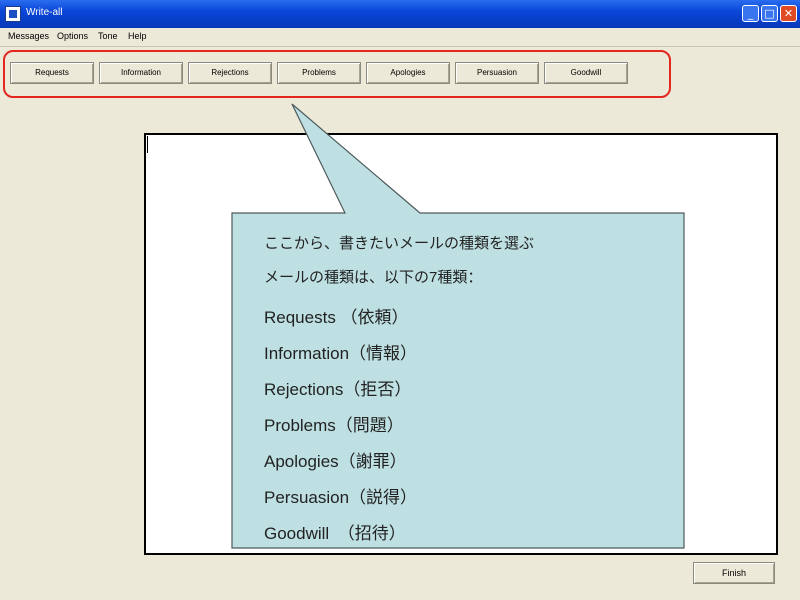  What do you see at coordinates (334, 425) in the screenshot?
I see `callout-item: Problems（問題）` at bounding box center [334, 425].